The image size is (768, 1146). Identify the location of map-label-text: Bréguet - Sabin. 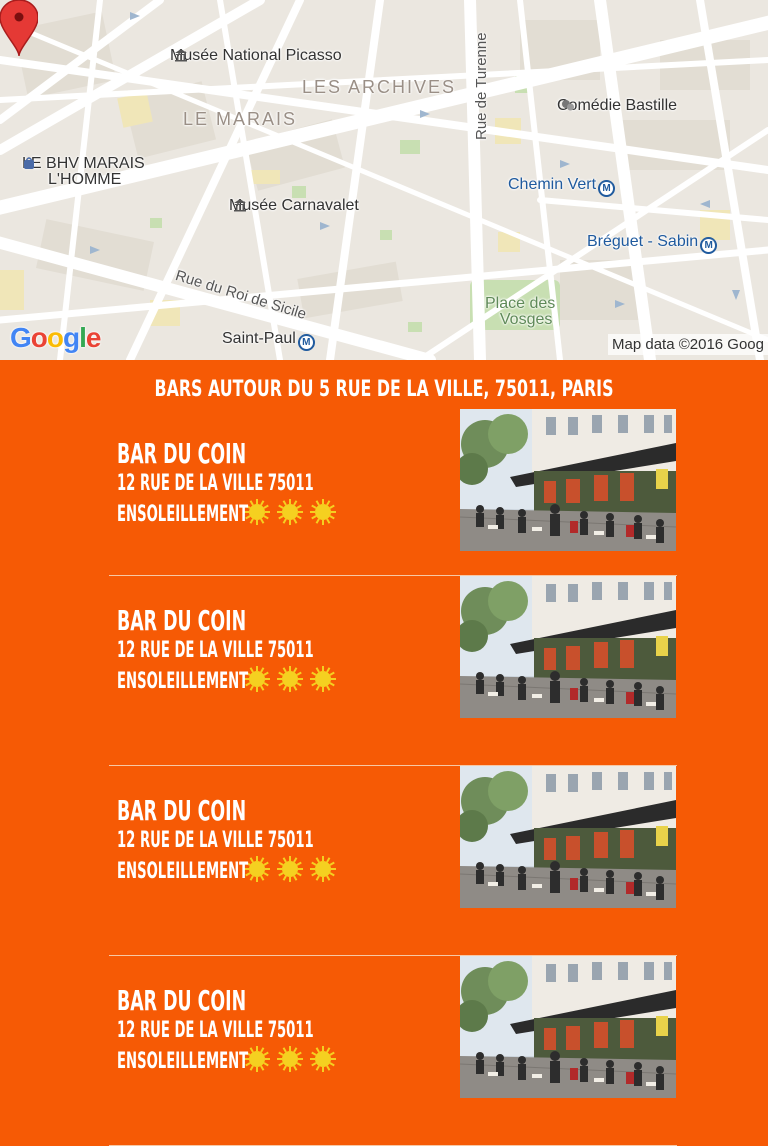
(643, 241).